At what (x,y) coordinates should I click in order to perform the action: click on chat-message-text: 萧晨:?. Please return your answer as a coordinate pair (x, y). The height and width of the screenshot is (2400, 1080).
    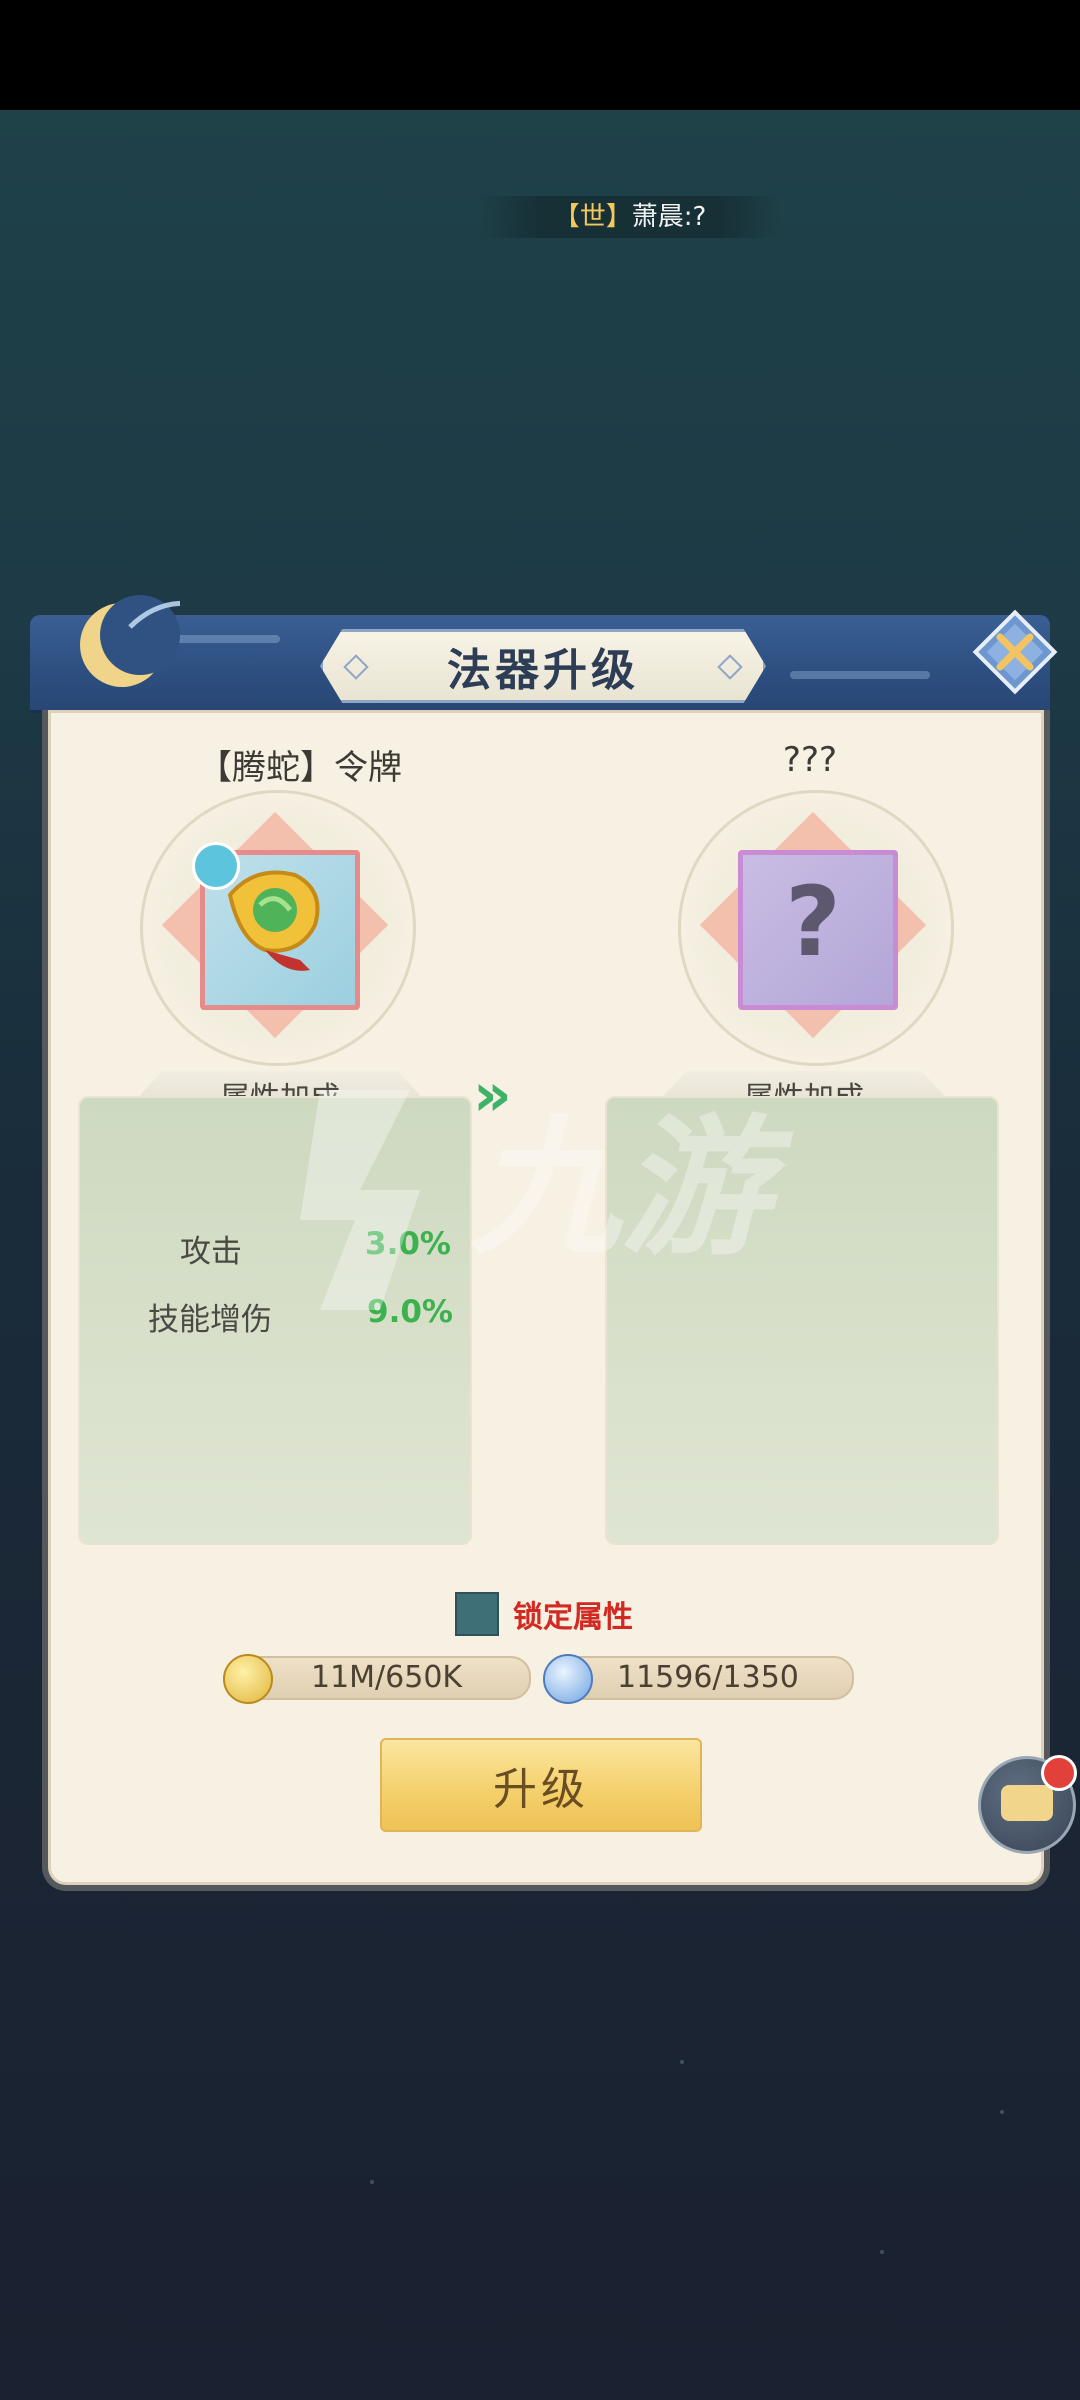
    Looking at the image, I should click on (669, 217).